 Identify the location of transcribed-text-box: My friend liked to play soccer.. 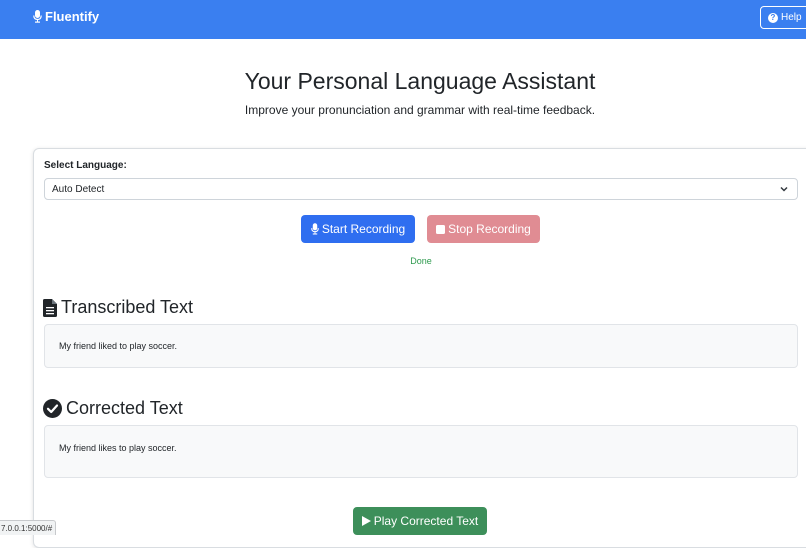
(421, 346).